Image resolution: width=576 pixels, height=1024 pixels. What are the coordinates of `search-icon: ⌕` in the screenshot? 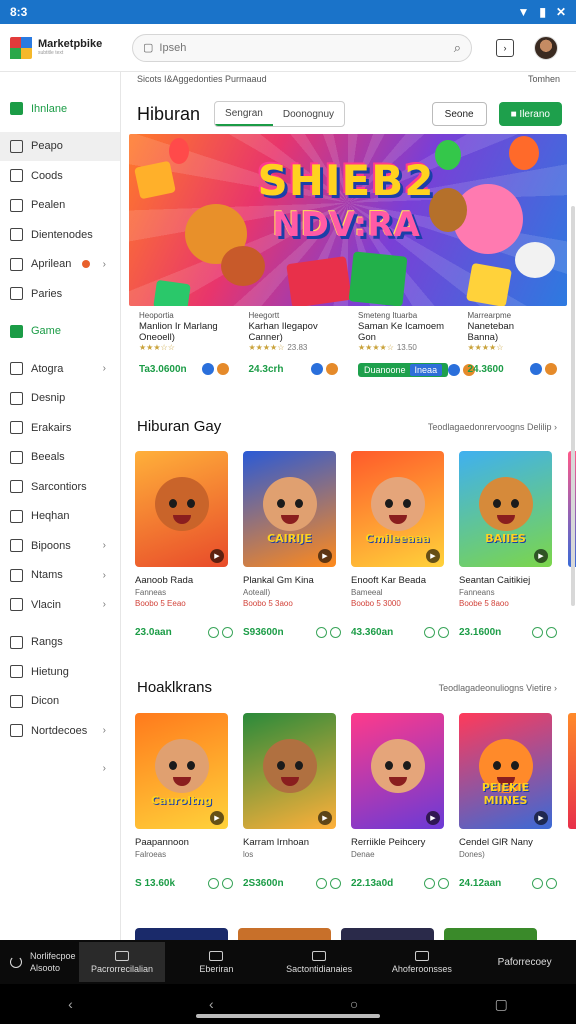 It's located at (457, 48).